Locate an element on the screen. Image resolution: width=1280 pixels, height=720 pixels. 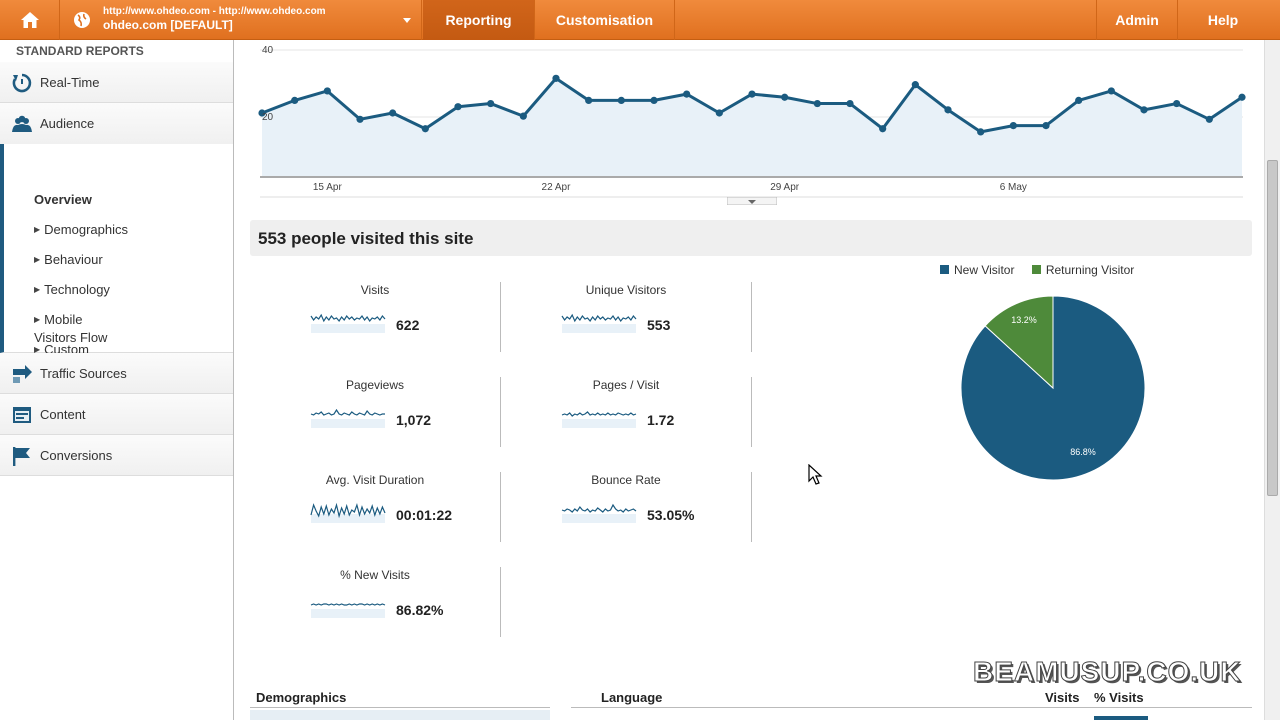
expand-arrow-icon: ▶ is located at coordinates (37, 319).